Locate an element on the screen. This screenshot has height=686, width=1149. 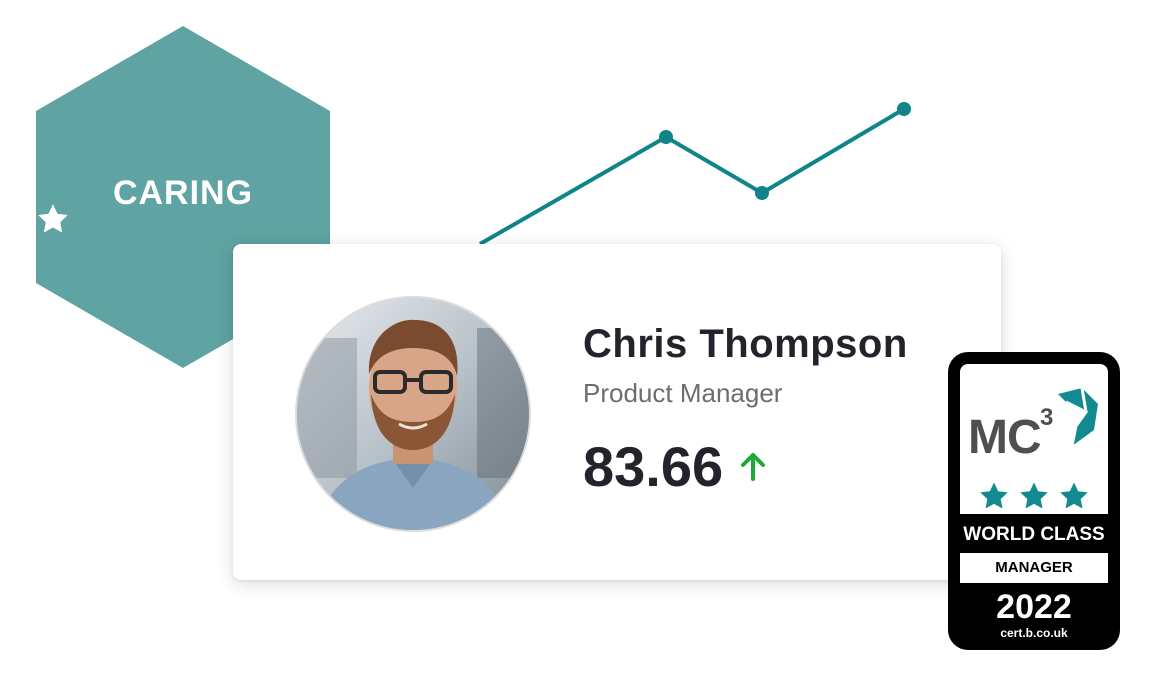
profile-score: 83.66 is located at coordinates (653, 466).